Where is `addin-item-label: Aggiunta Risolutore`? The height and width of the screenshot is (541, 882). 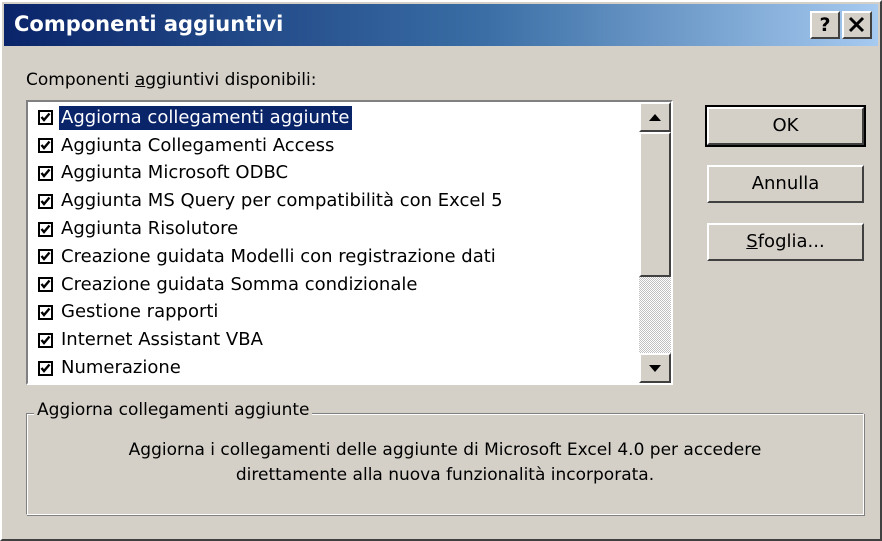
addin-item-label: Aggiunta Risolutore is located at coordinates (150, 229).